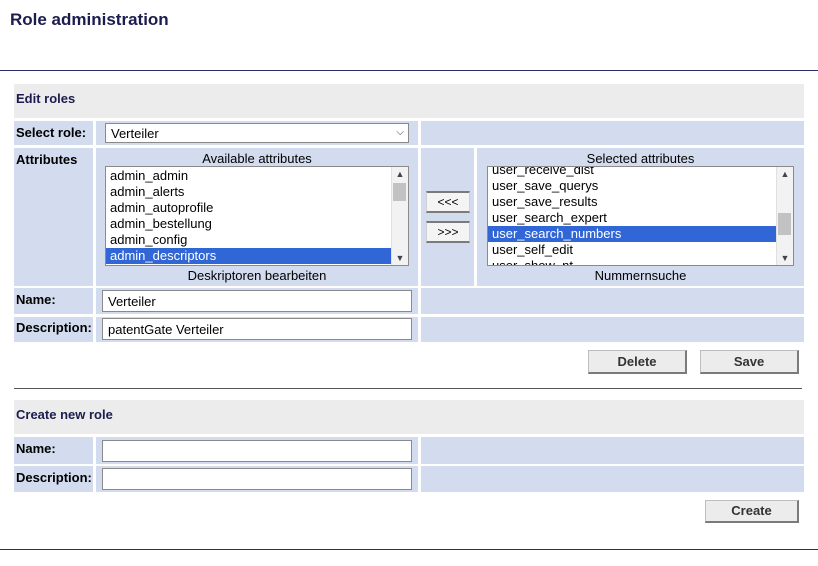  What do you see at coordinates (248, 192) in the screenshot?
I see `list-option: admin_alerts` at bounding box center [248, 192].